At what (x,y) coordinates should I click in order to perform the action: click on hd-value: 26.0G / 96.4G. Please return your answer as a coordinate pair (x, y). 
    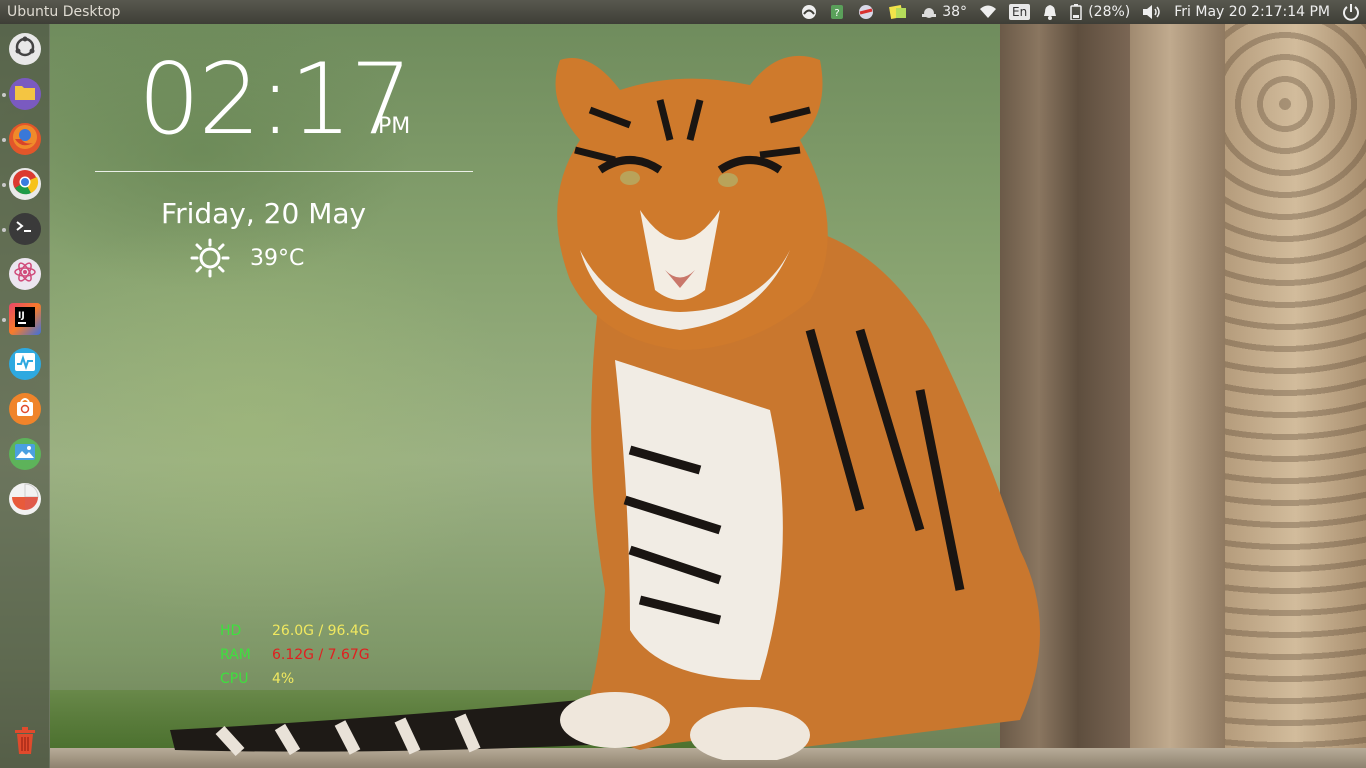
    Looking at the image, I should click on (321, 631).